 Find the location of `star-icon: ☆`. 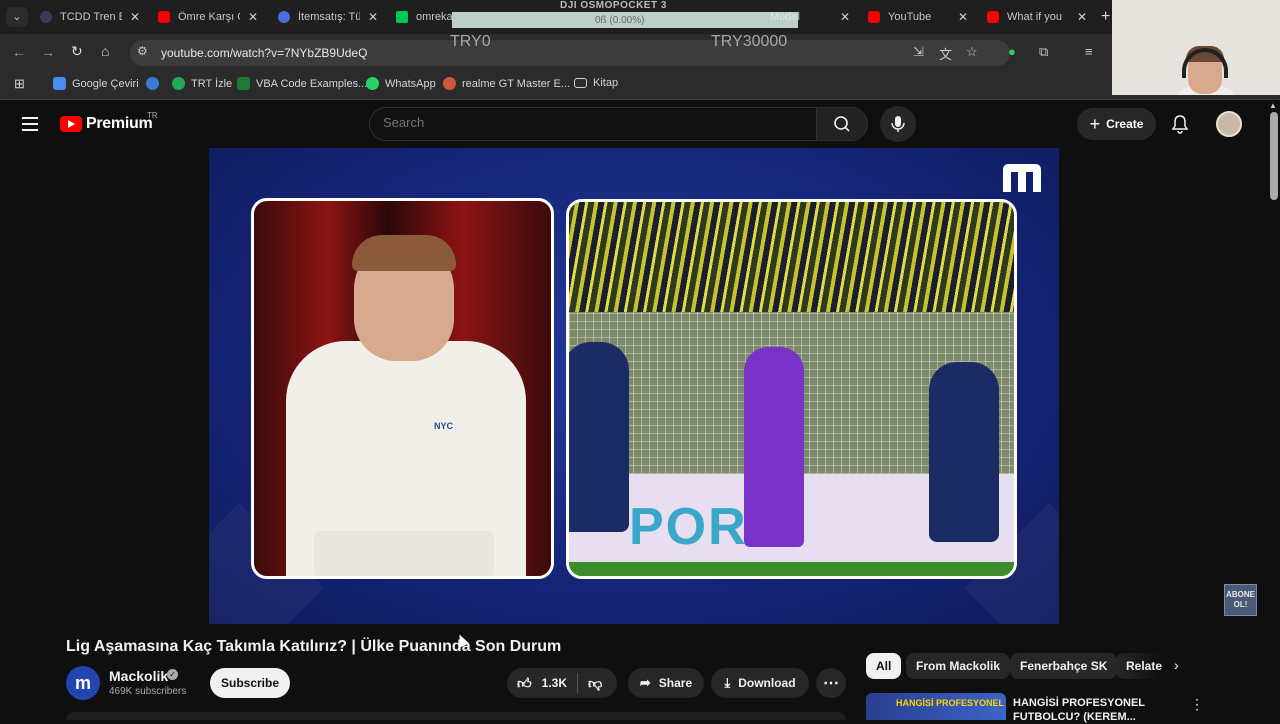

star-icon: ☆ is located at coordinates (972, 52).